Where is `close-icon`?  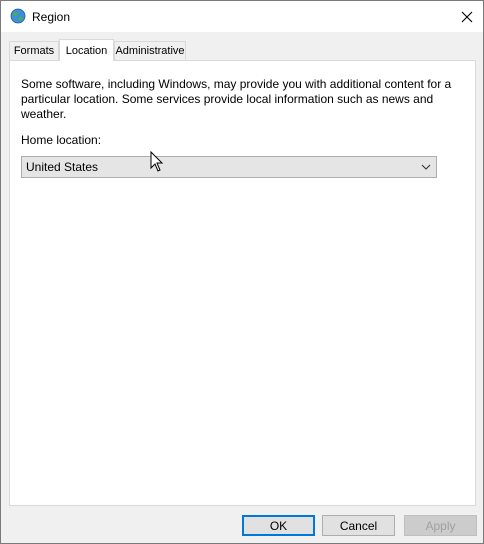
close-icon is located at coordinates (467, 16).